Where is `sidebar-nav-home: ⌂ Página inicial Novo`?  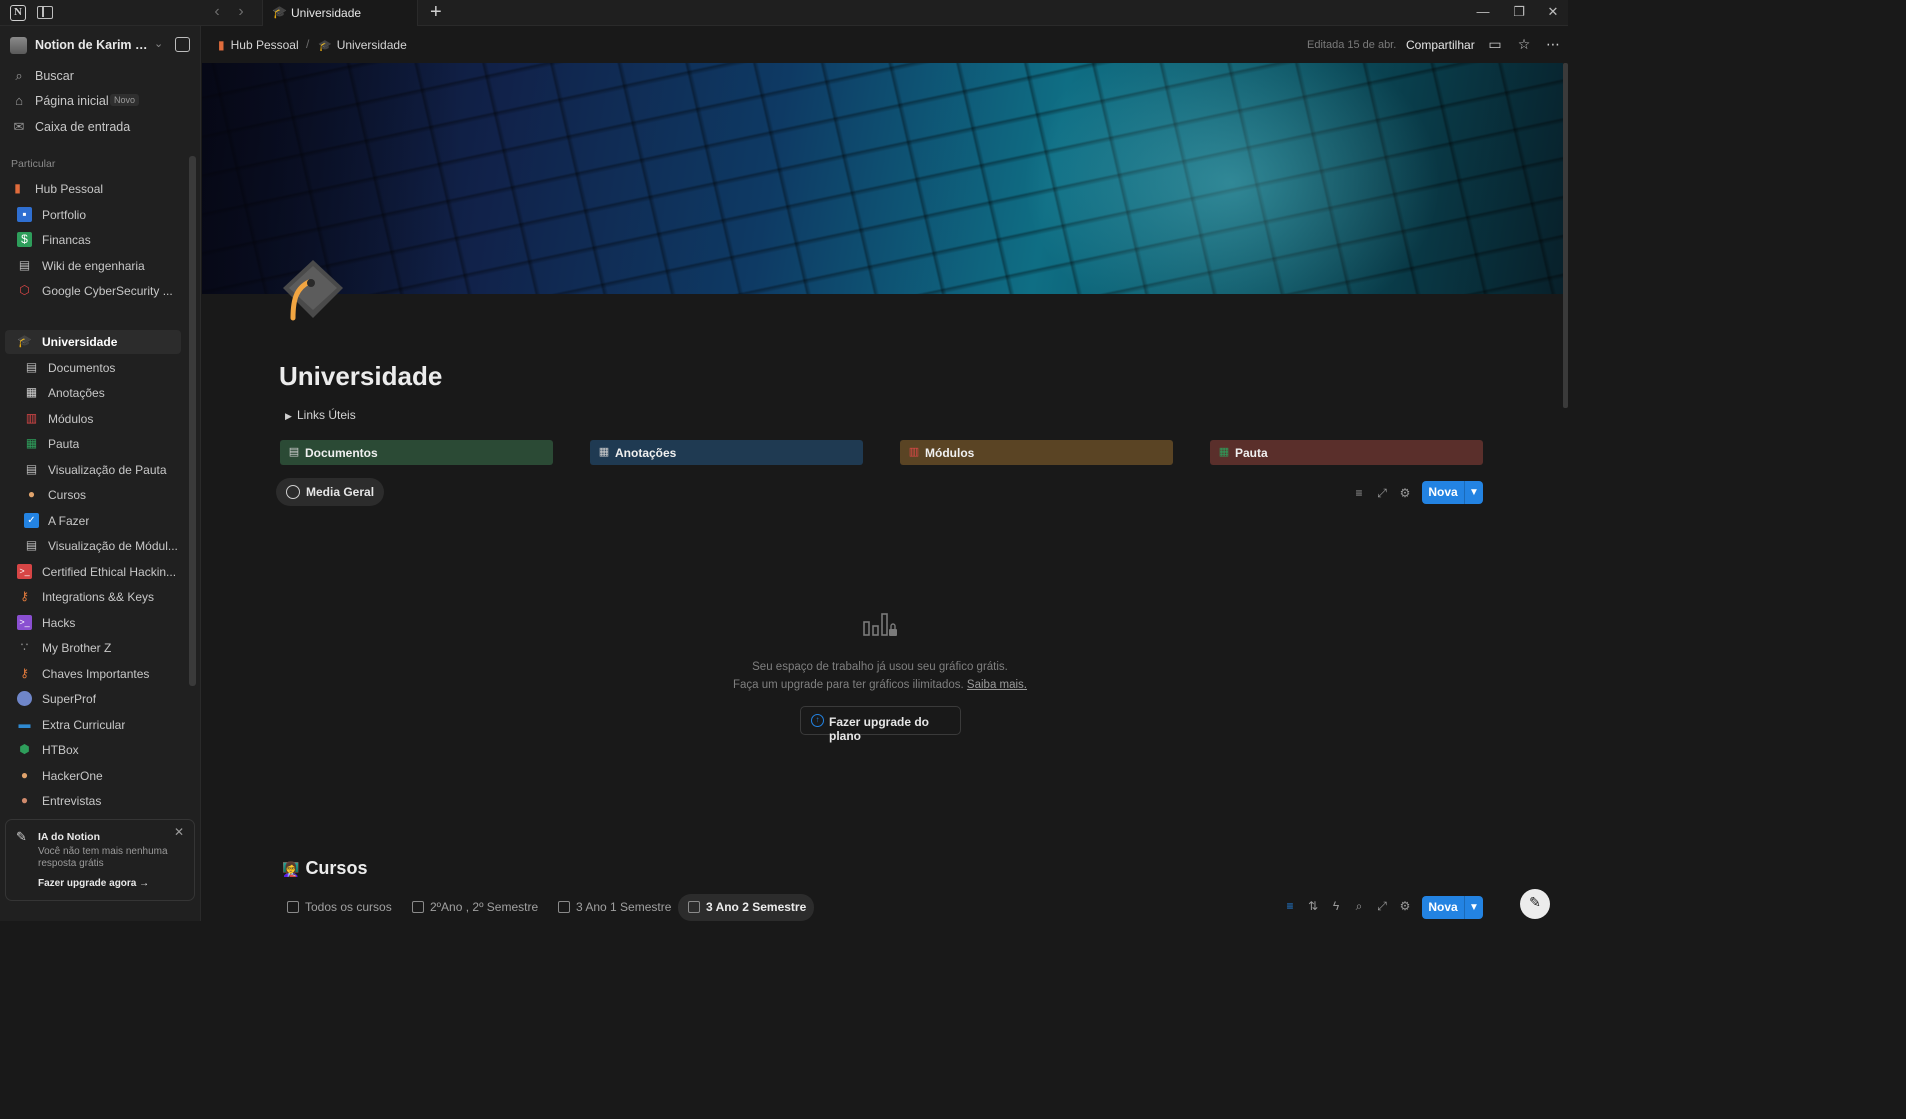
sidebar-nav-home: ⌂ Página inicial Novo is located at coordinates (100, 102).